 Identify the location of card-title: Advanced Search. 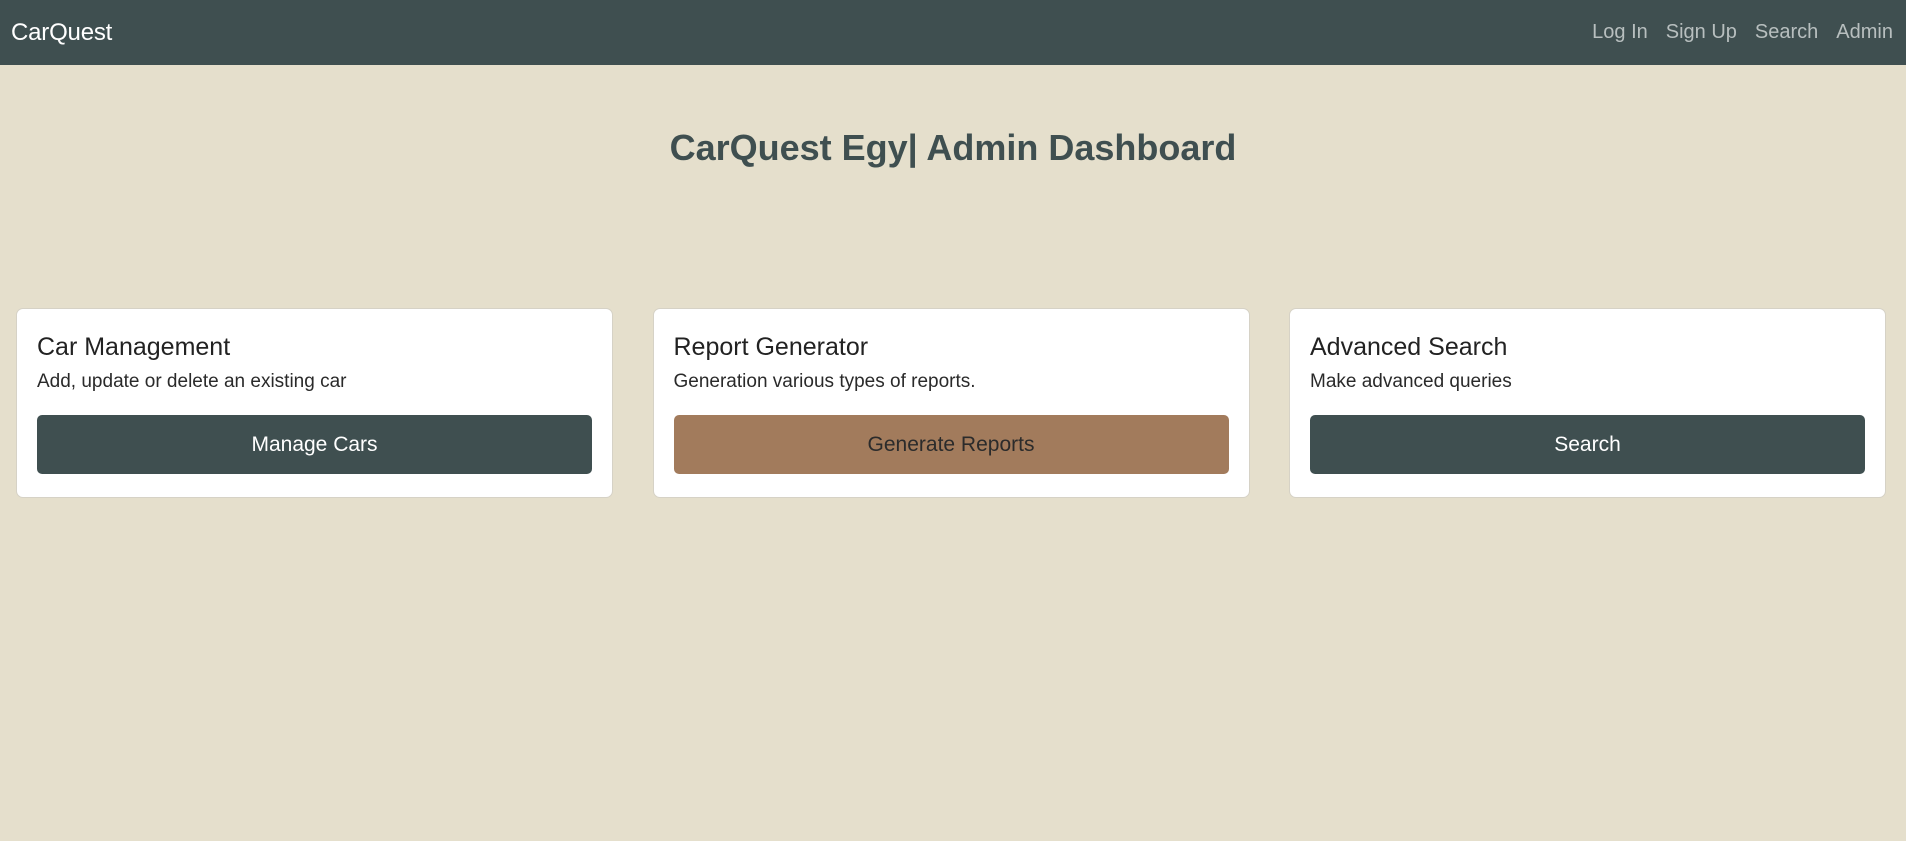
(1409, 347).